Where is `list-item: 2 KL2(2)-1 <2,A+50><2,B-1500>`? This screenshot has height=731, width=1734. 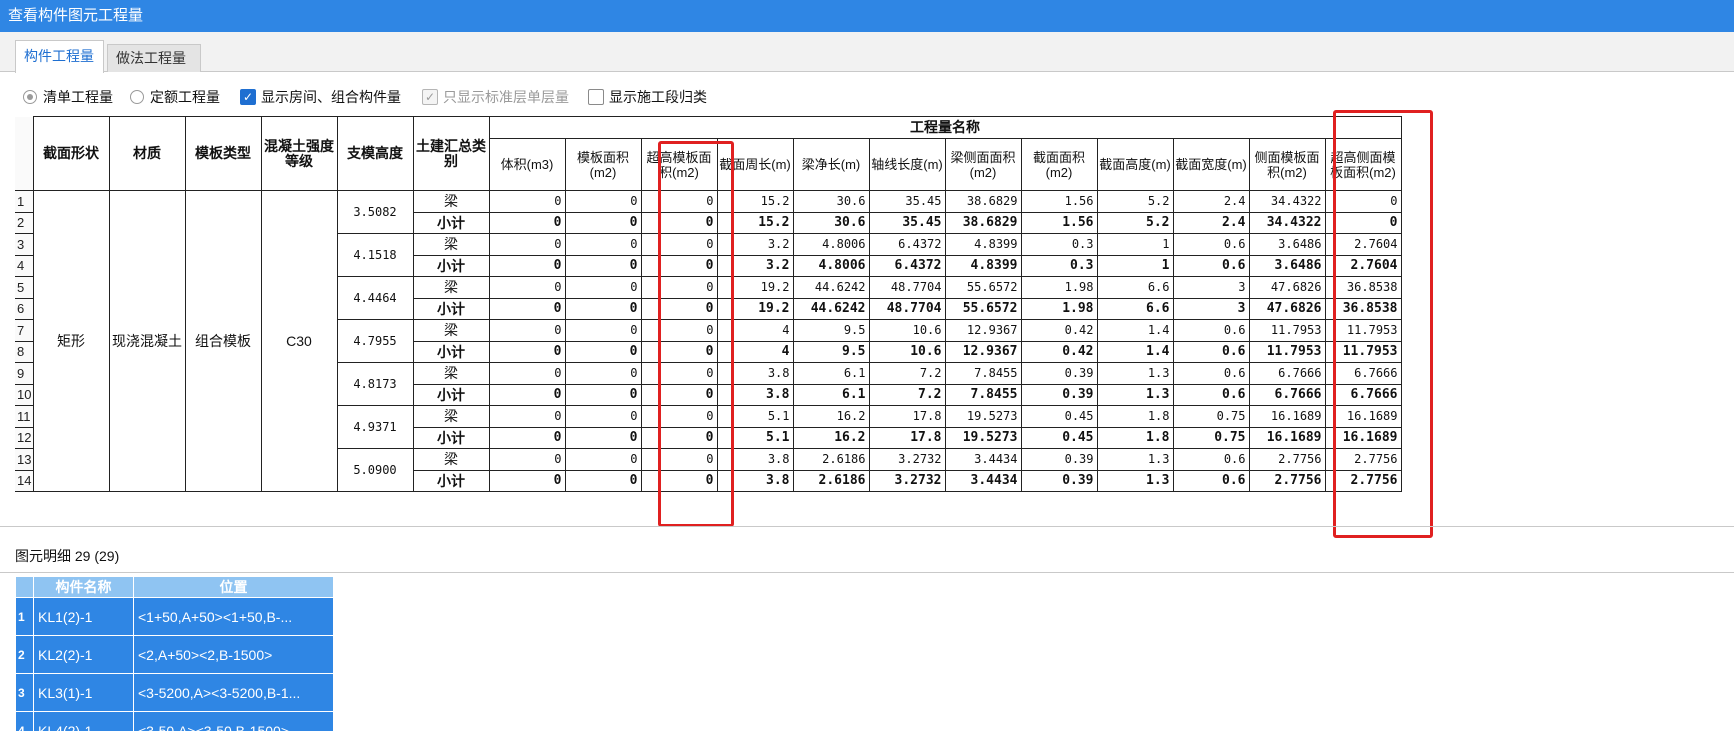 list-item: 2 KL2(2)-1 <2,A+50><2,B-1500> is located at coordinates (174, 654).